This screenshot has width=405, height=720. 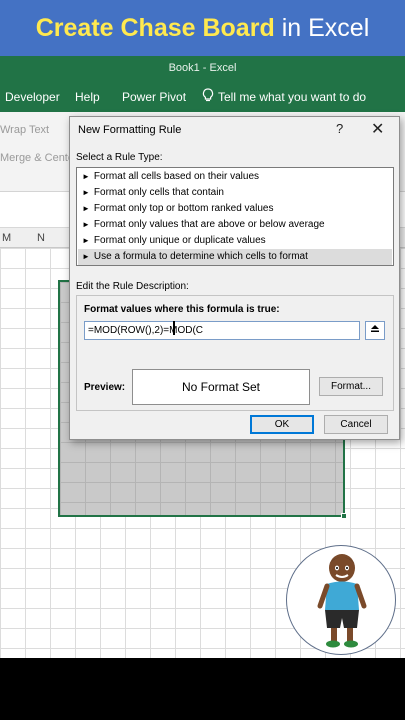 What do you see at coordinates (325, 27) in the screenshot?
I see `banner-title-rest: in Excel` at bounding box center [325, 27].